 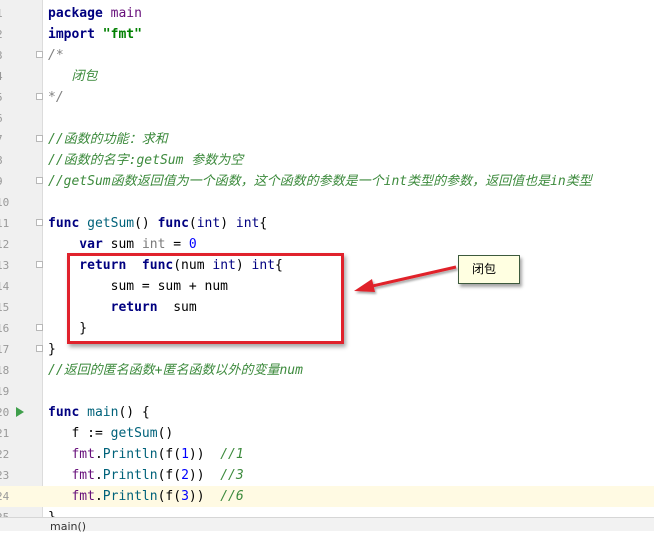 I want to click on line-number: 24, so click(x=5, y=496).